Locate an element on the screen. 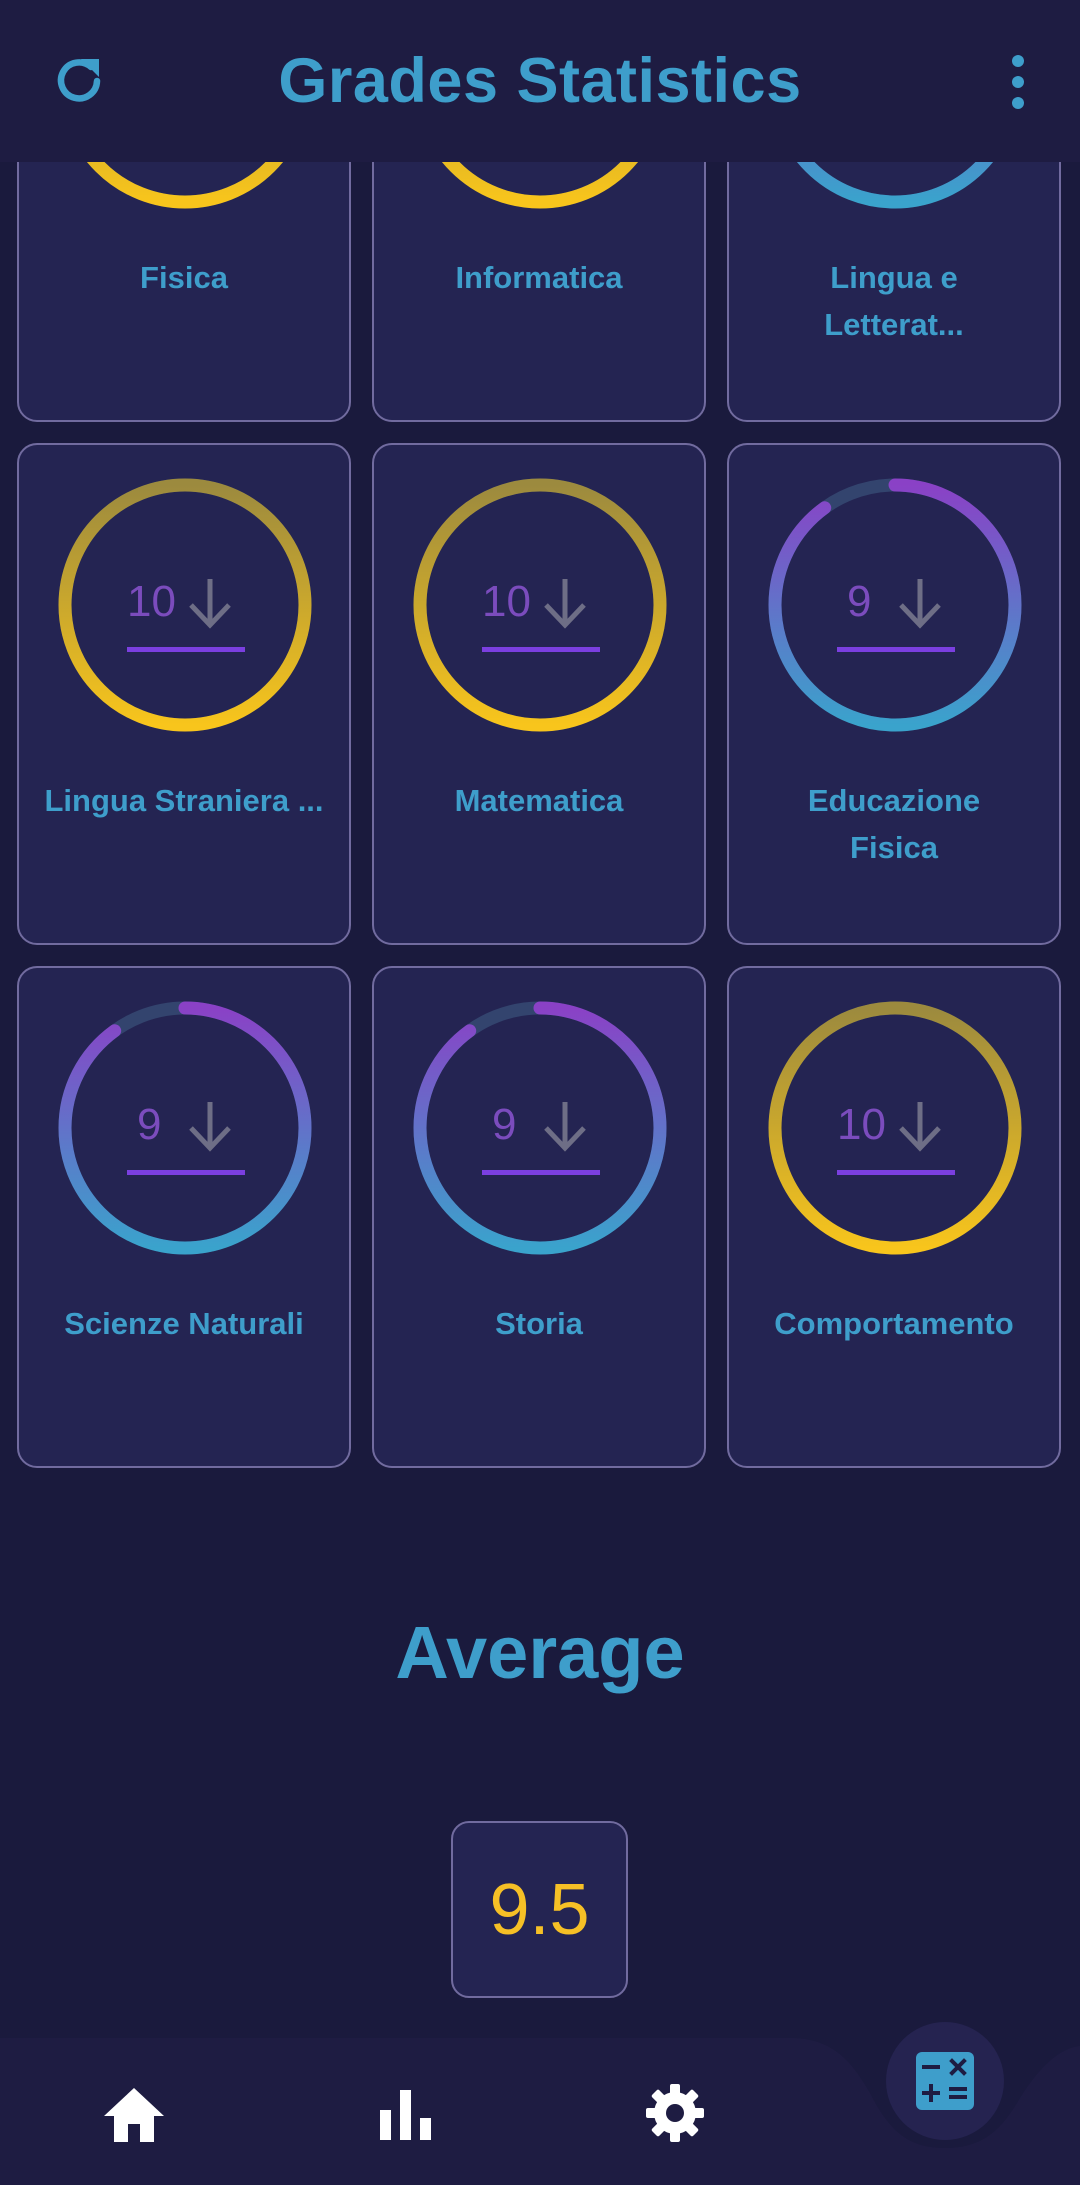 The height and width of the screenshot is (2185, 1080). subject-card: 9 Scienze Naturali is located at coordinates (184, 1217).